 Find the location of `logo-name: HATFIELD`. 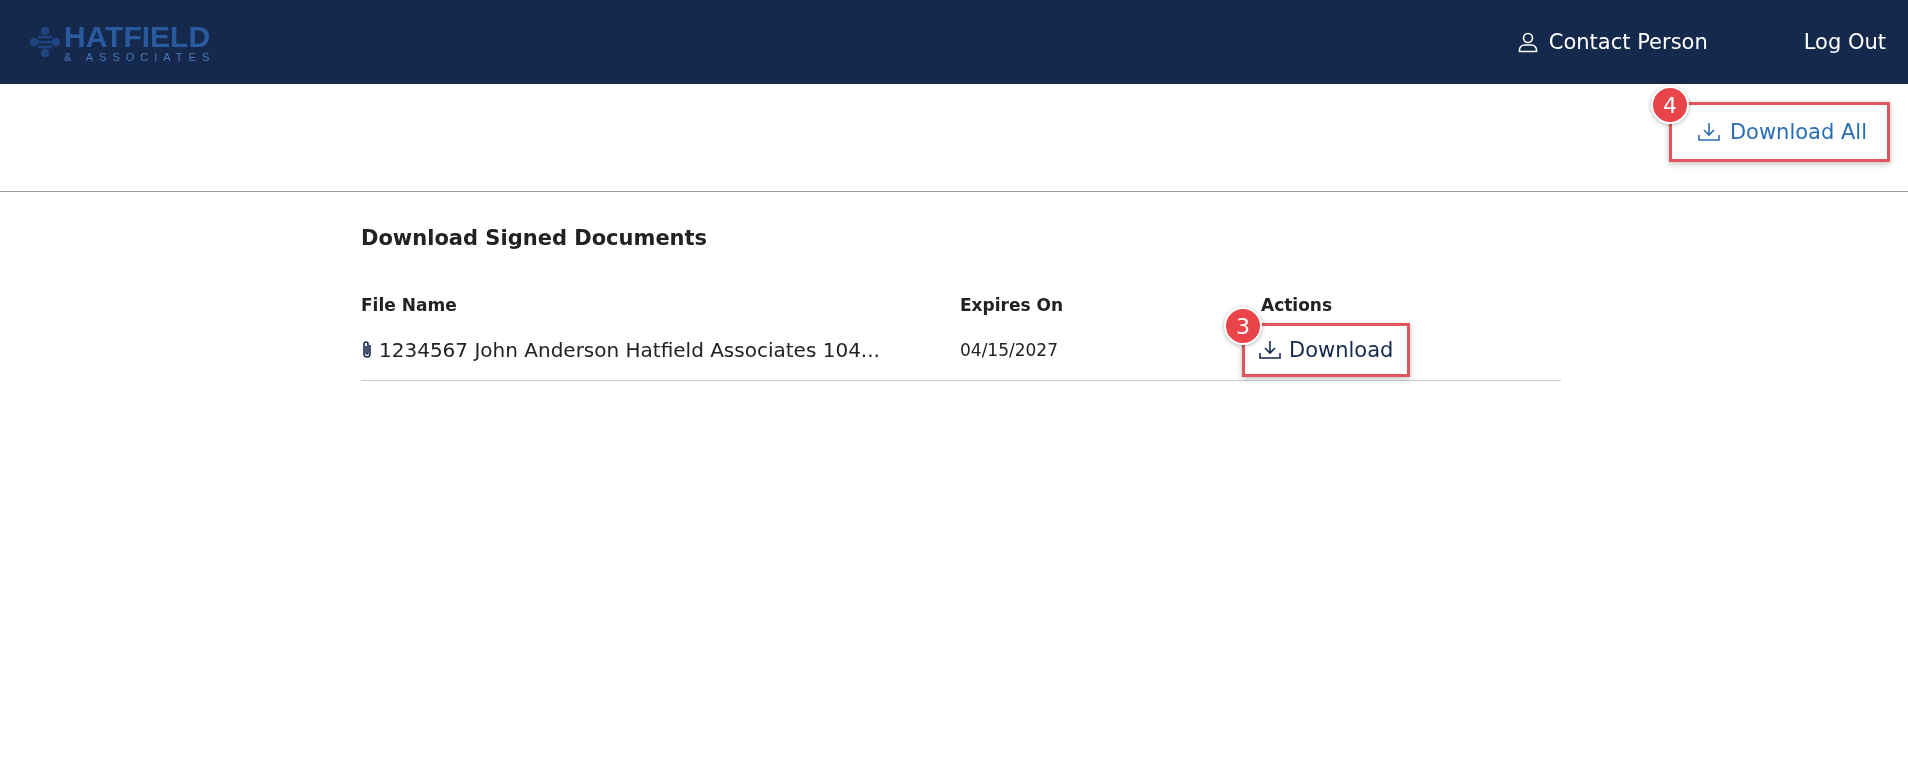

logo-name: HATFIELD is located at coordinates (138, 36).